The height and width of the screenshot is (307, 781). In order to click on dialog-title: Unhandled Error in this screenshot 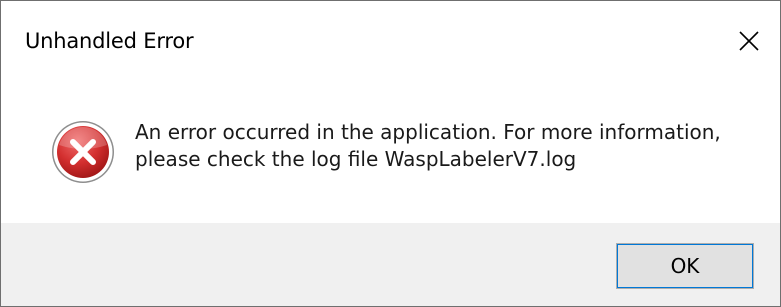, I will do `click(109, 41)`.